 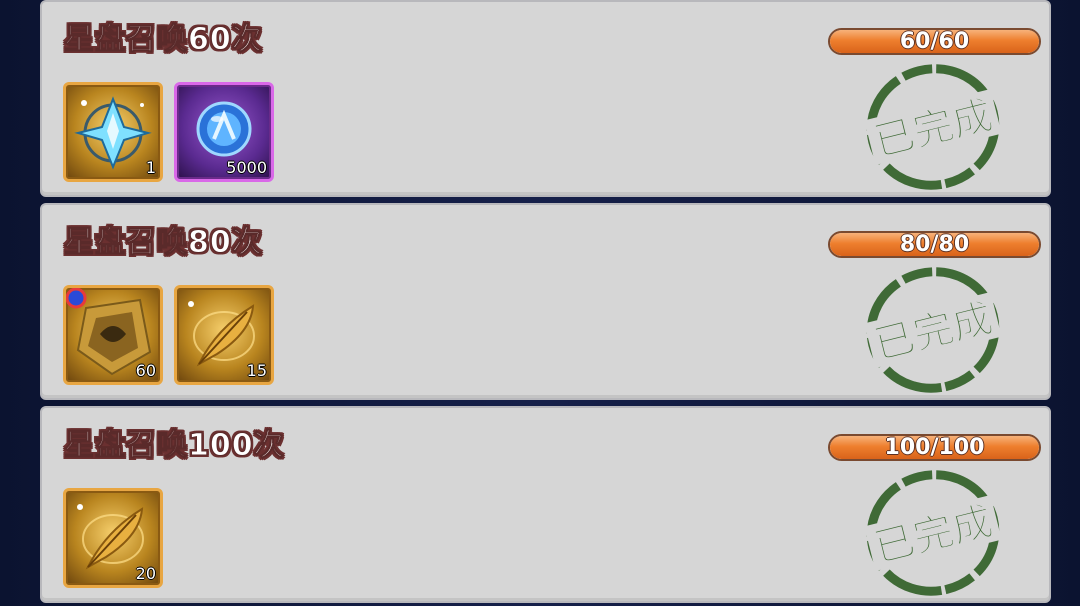 I want to click on progress-bar: 60/60, so click(x=934, y=41).